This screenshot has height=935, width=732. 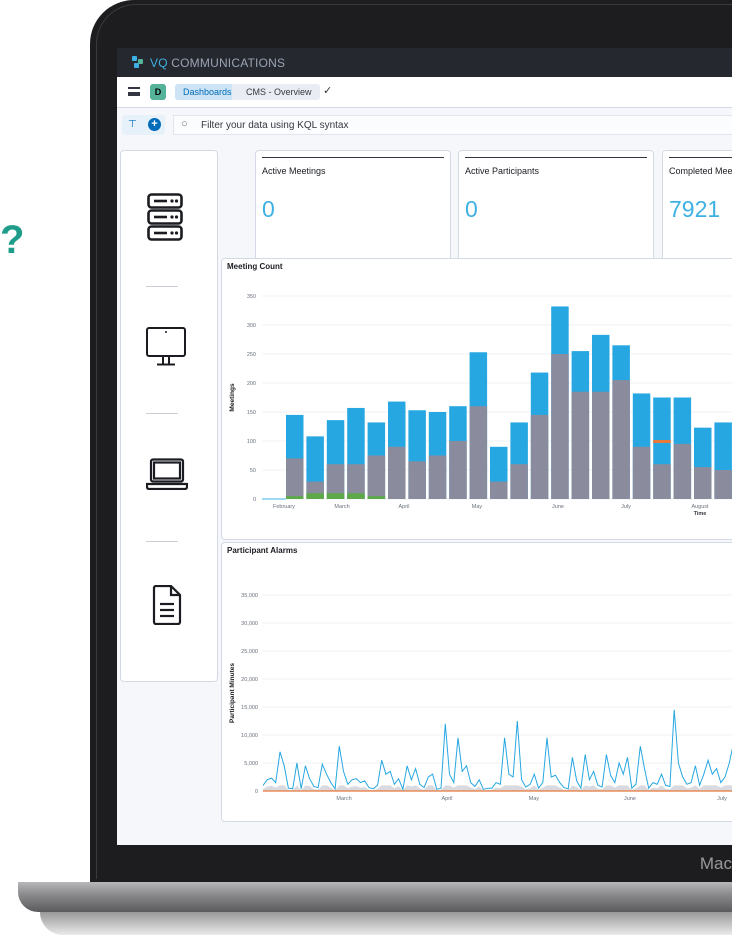 What do you see at coordinates (207, 92) in the screenshot?
I see `breadcrumb-dashboards: Dashboards` at bounding box center [207, 92].